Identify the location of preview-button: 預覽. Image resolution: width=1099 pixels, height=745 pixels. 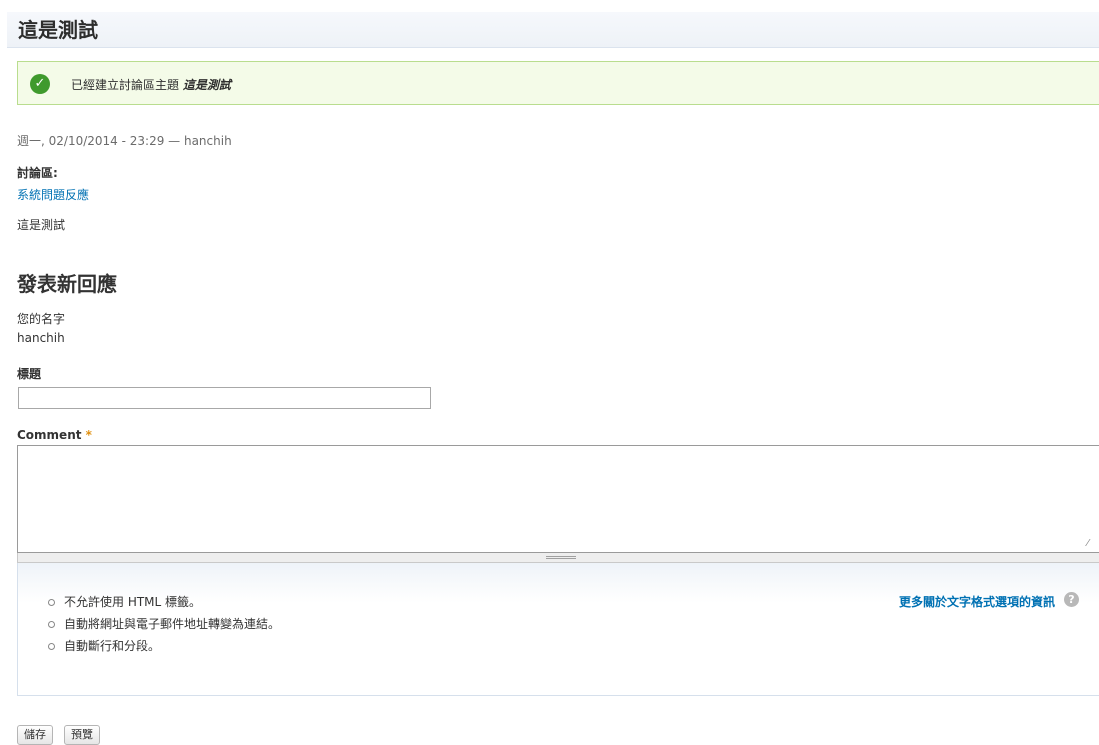
(82, 735).